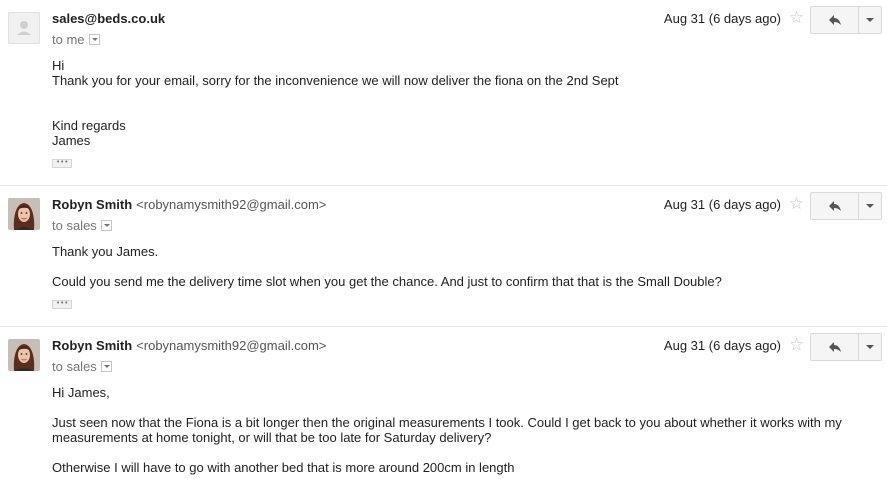 The image size is (887, 479). Describe the element at coordinates (81, 392) in the screenshot. I see `body-line: Hi James,` at that location.